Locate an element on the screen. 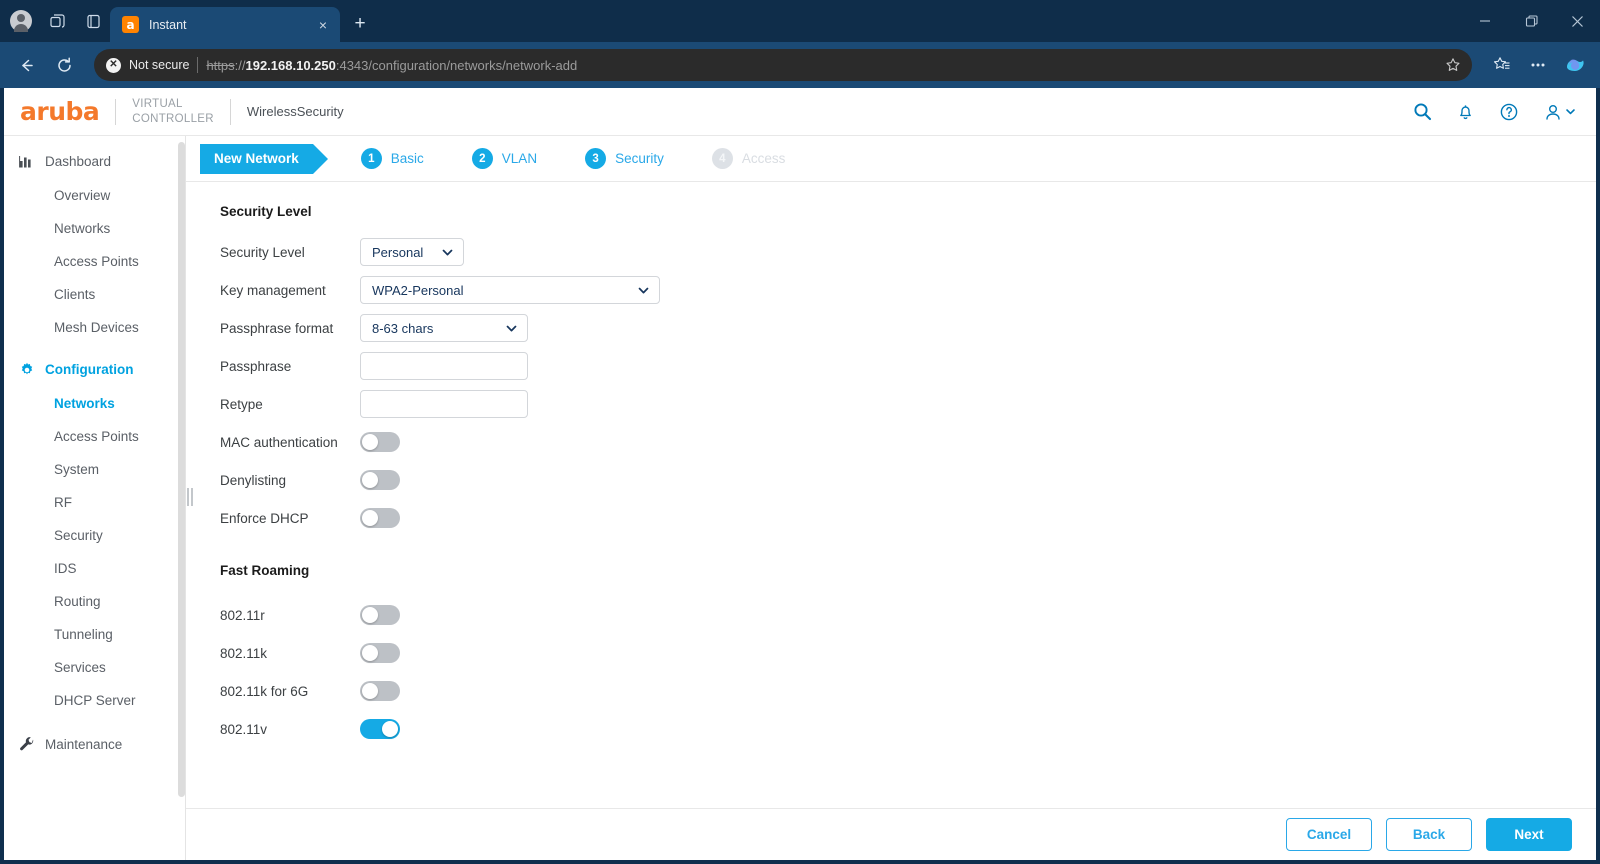  field-row-mac-authentication: MAC authentication is located at coordinates (908, 442).